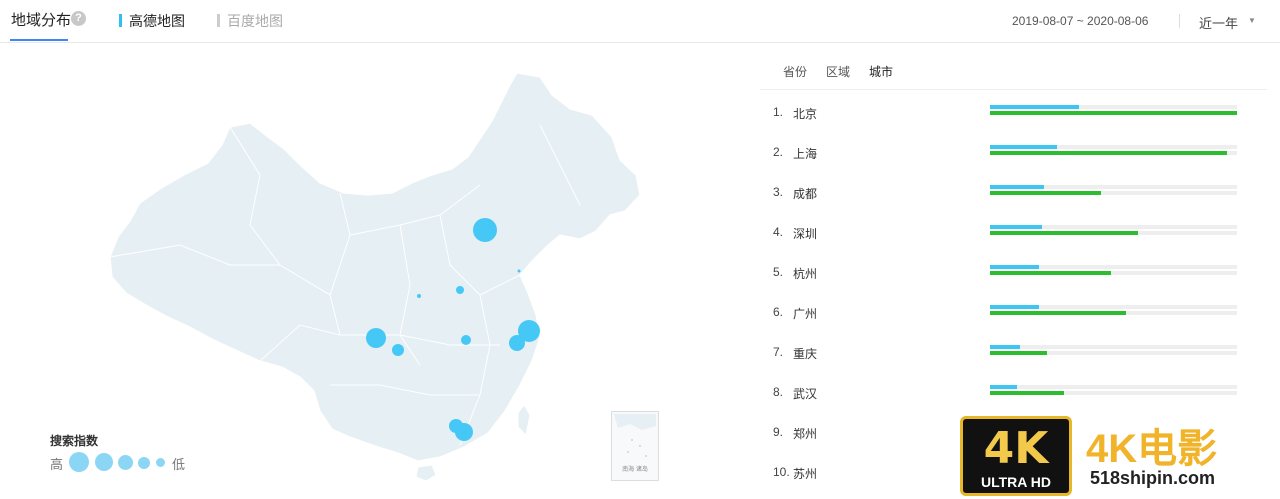 The image size is (1280, 499). I want to click on legend-high-label: 高, so click(57, 464).